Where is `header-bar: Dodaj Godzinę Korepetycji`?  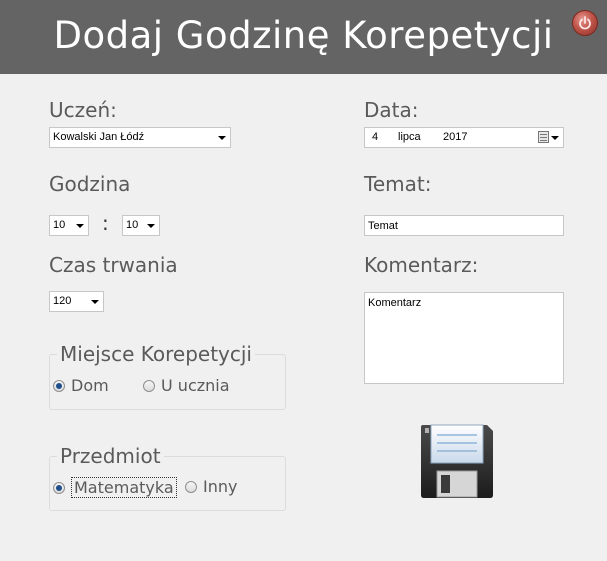
header-bar: Dodaj Godzinę Korepetycji is located at coordinates (303, 37).